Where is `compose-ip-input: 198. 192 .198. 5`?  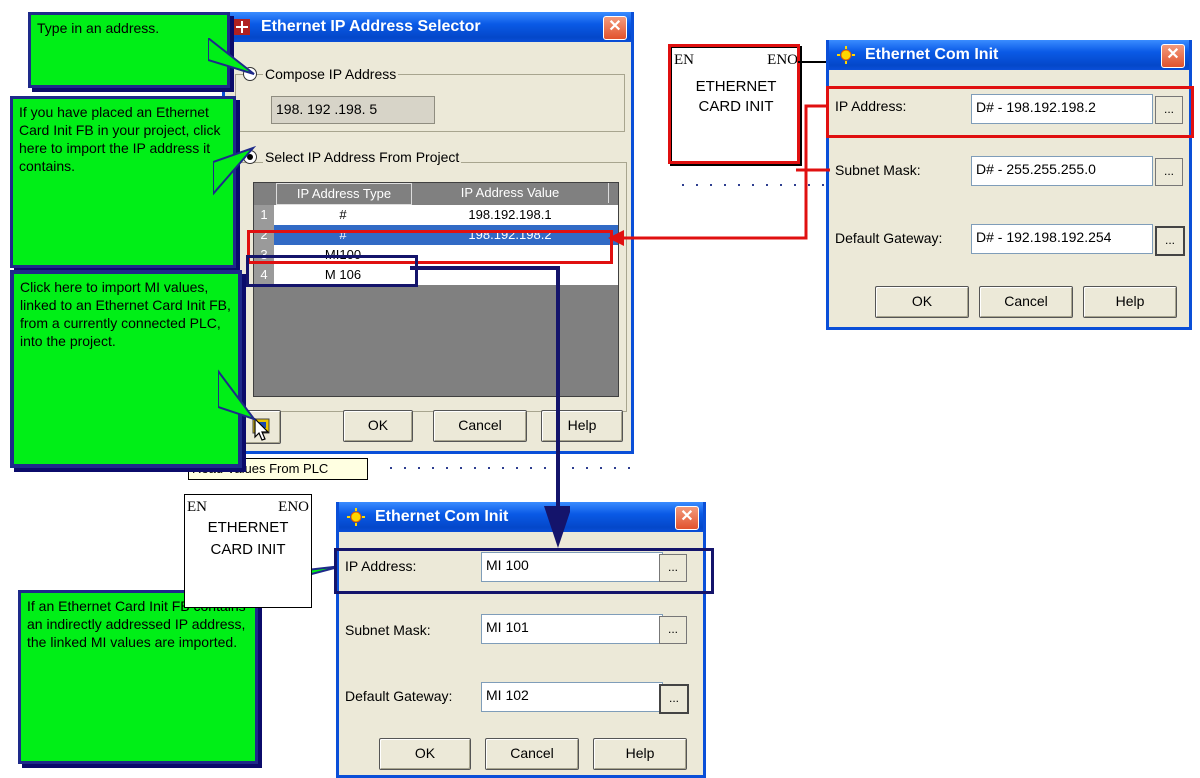 compose-ip-input: 198. 192 .198. 5 is located at coordinates (353, 110).